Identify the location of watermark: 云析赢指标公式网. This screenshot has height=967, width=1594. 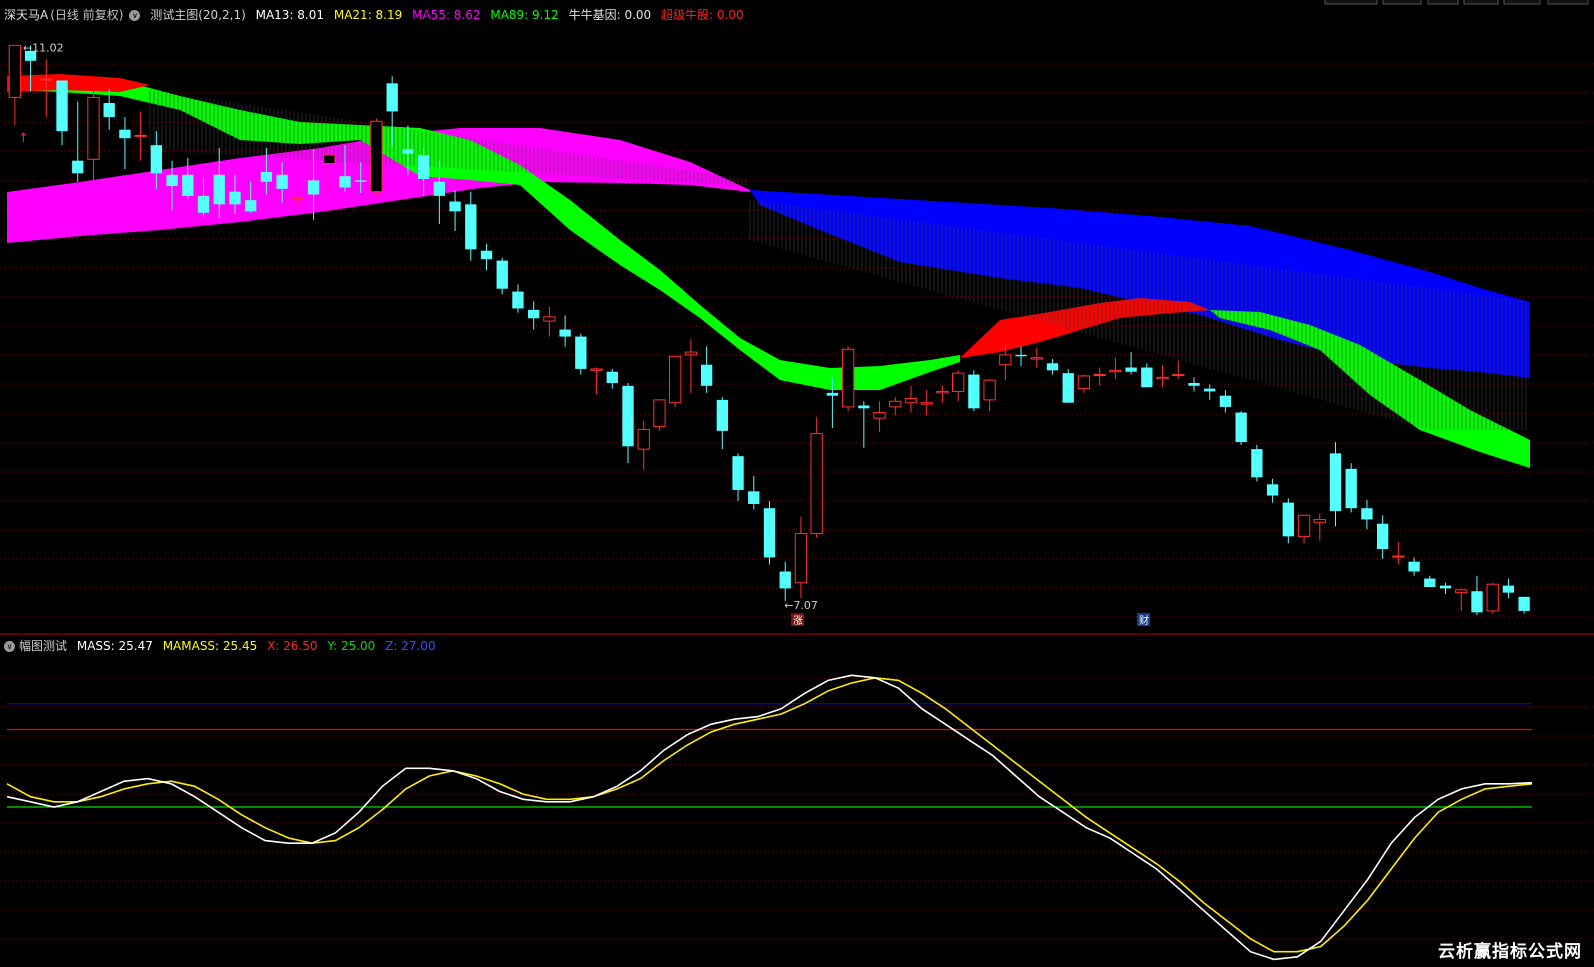
(1510, 952).